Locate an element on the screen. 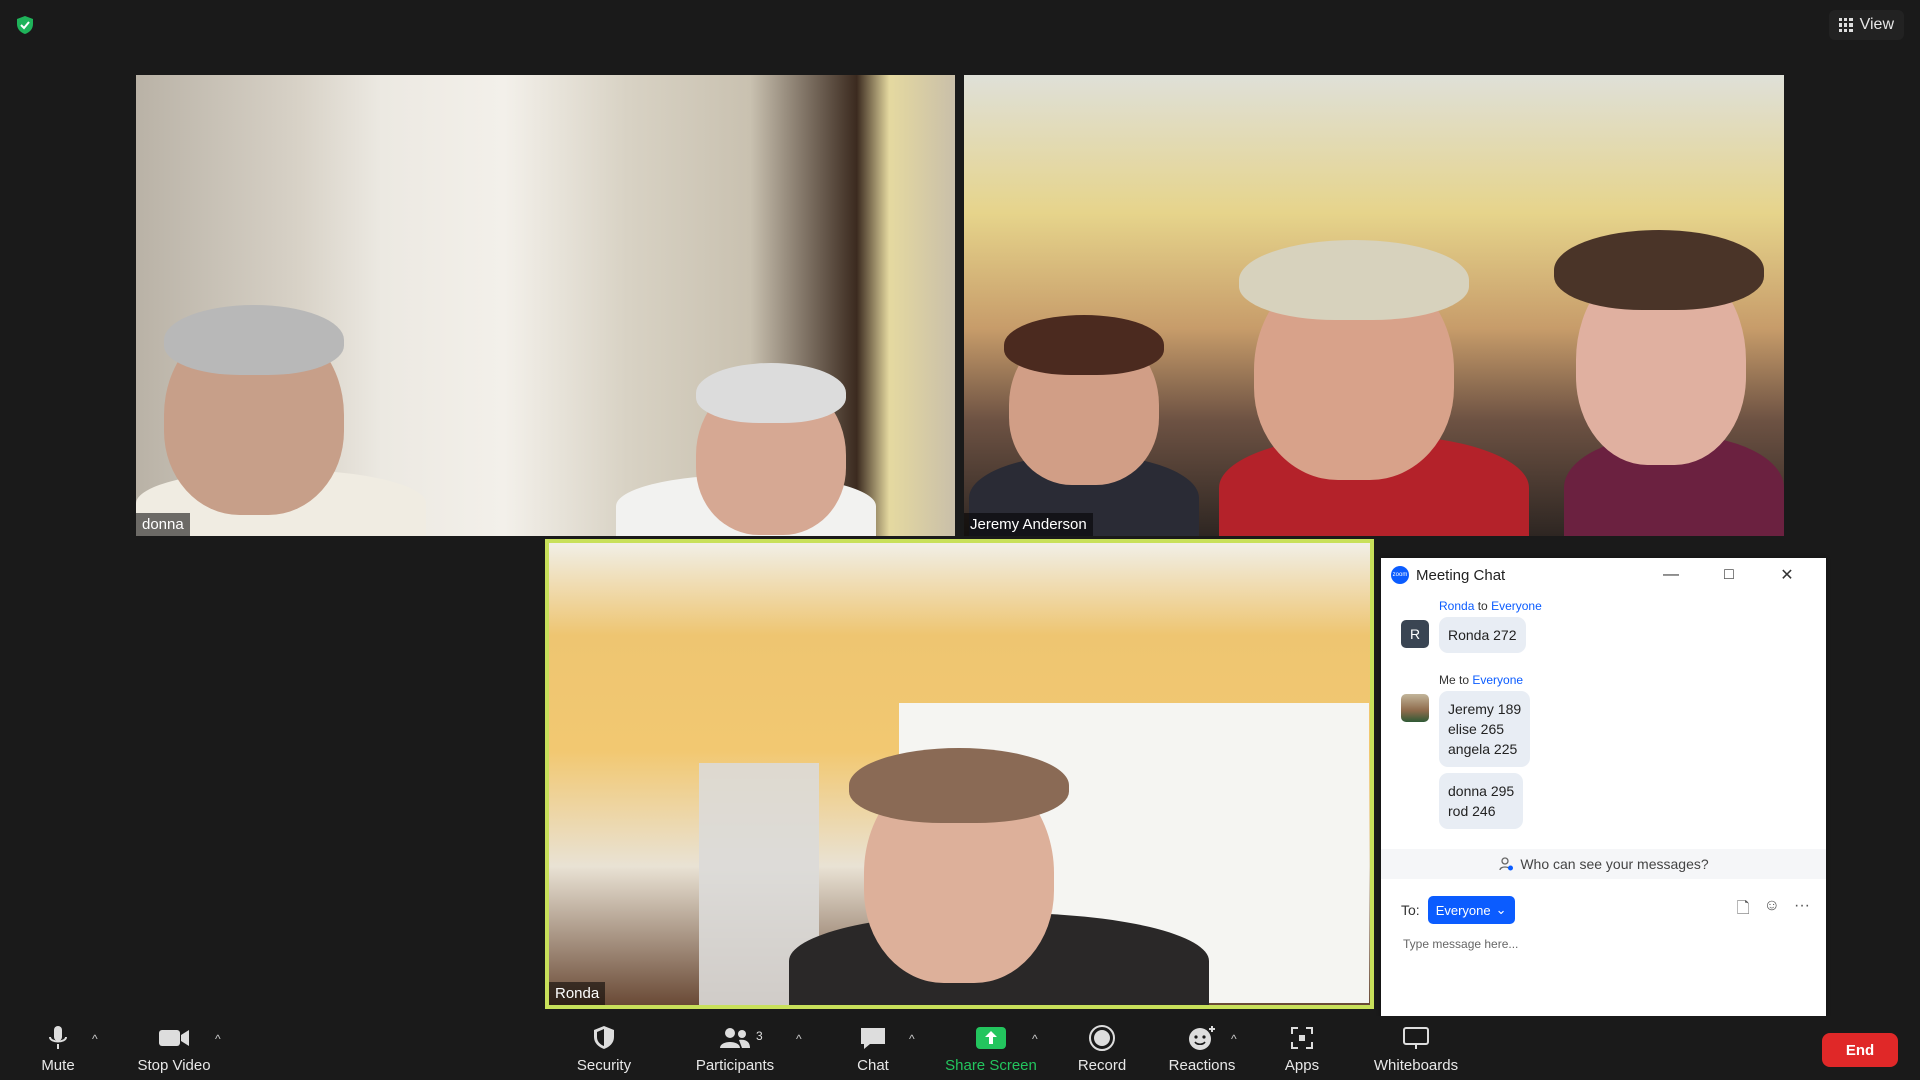 The height and width of the screenshot is (1080, 1920). sender-name: Ronda is located at coordinates (1456, 606).